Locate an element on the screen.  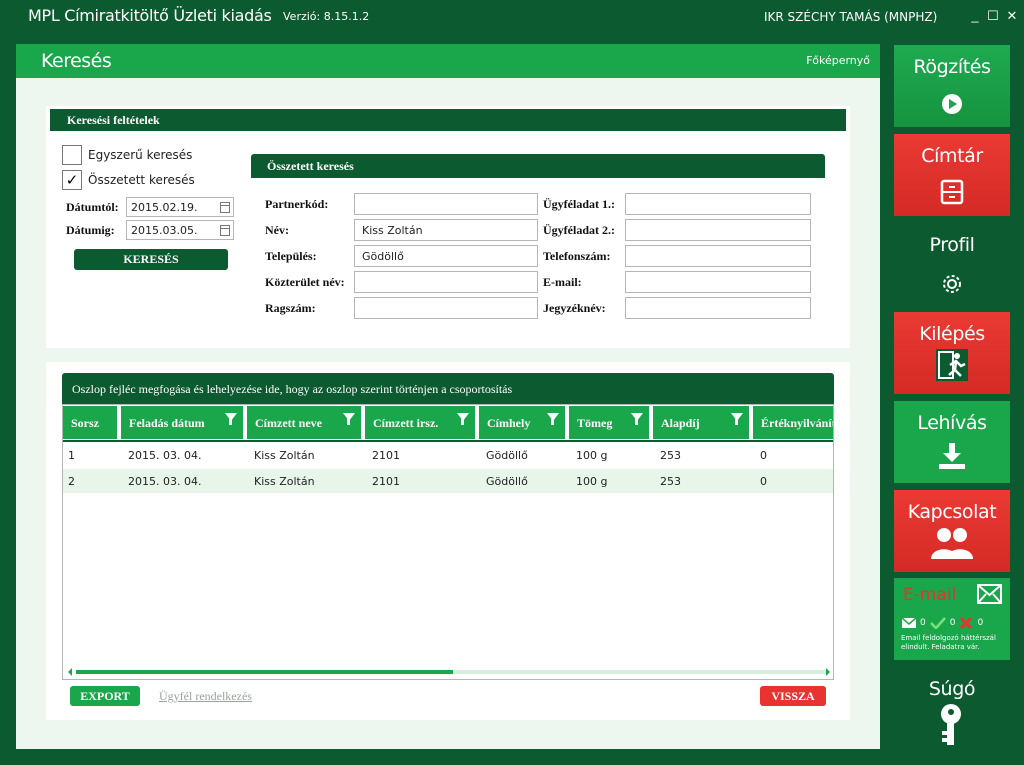
register-name-label: Jegyzéknév: is located at coordinates (574, 308).